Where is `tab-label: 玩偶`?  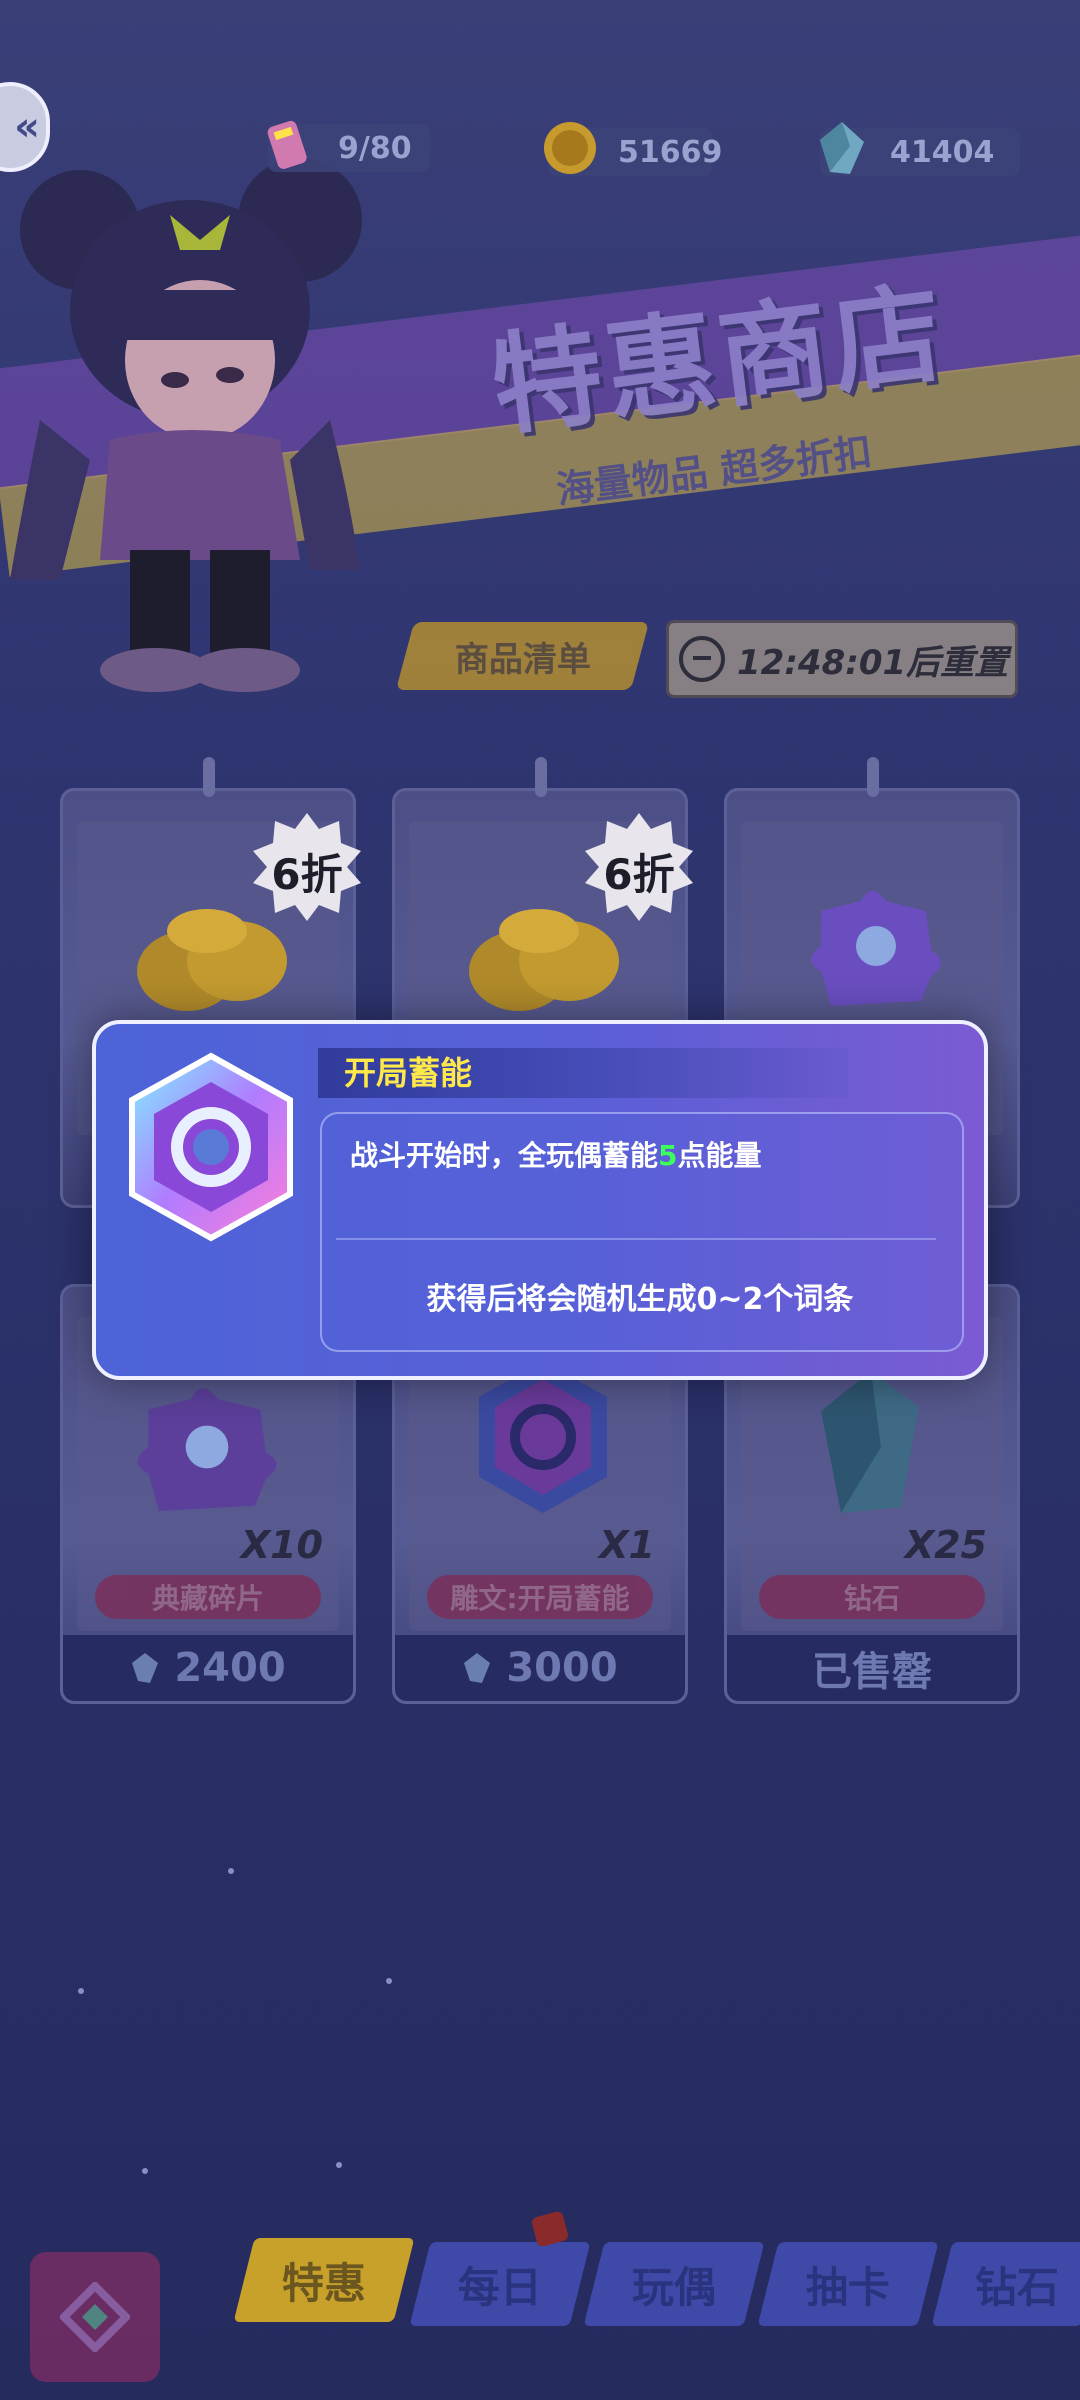
tab-label: 玩偶 is located at coordinates (673, 2287).